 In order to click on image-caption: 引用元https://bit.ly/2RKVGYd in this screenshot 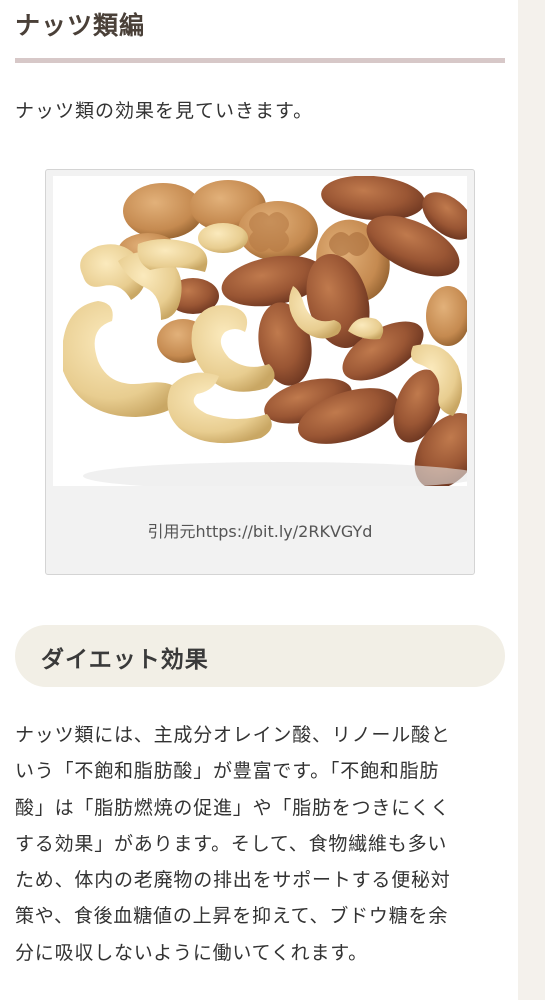, I will do `click(260, 531)`.